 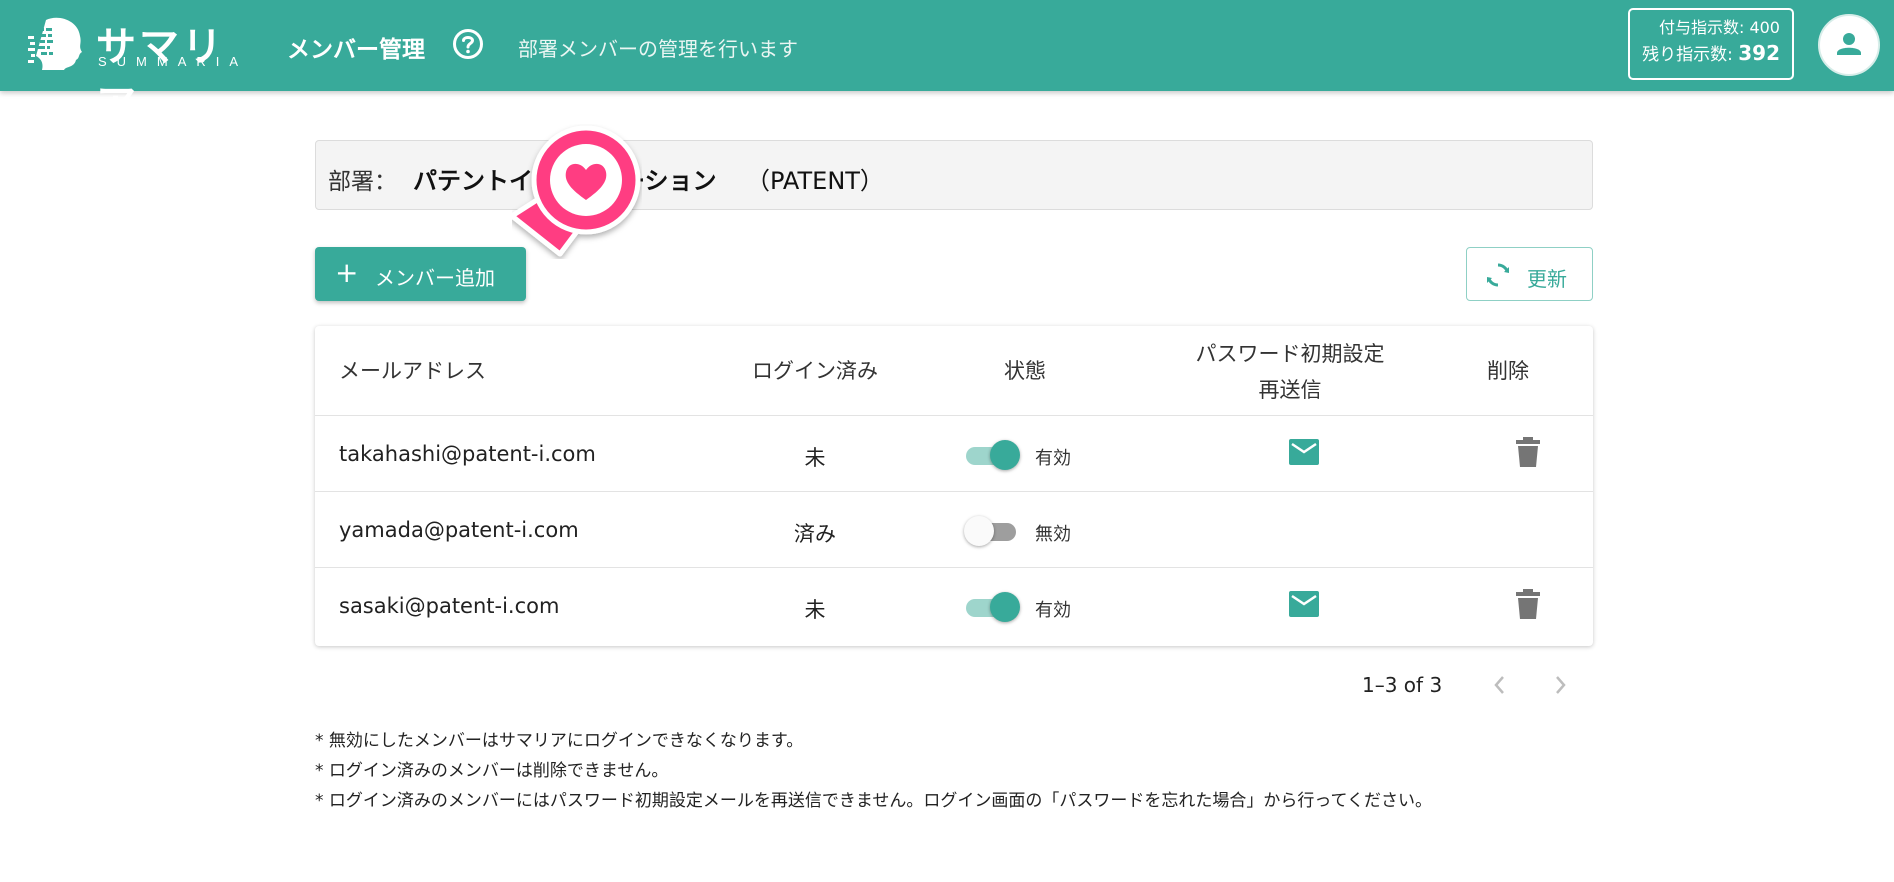 What do you see at coordinates (1719, 27) in the screenshot?
I see `quota-granted: 付与指示数: 400` at bounding box center [1719, 27].